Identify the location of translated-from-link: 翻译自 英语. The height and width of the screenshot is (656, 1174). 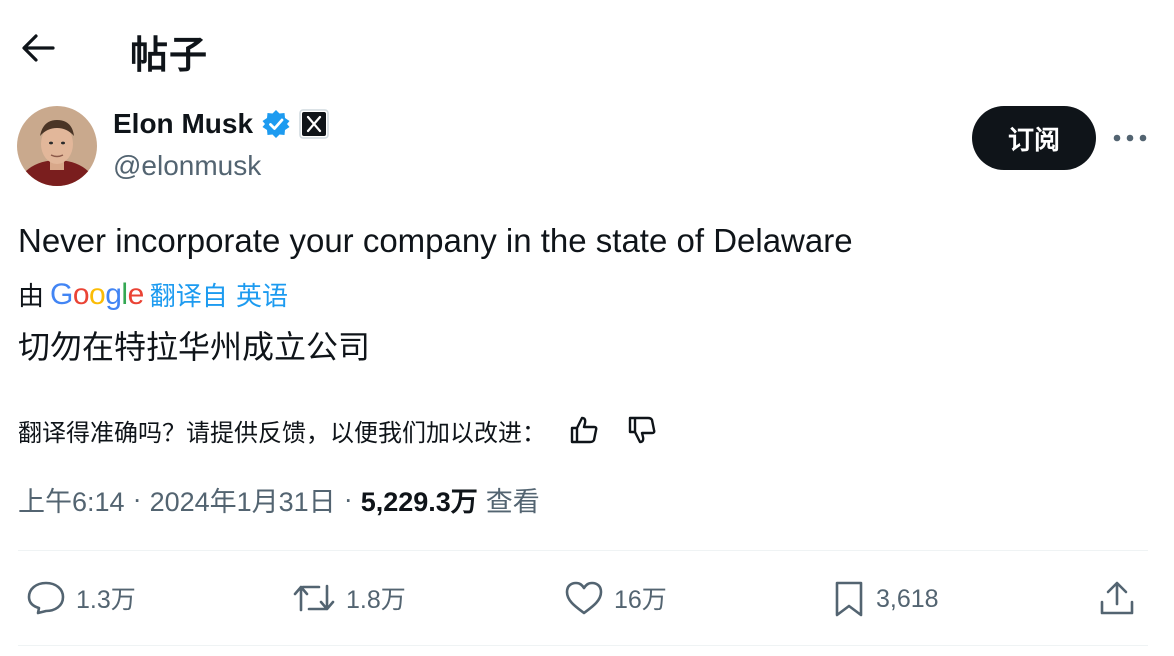
(219, 294).